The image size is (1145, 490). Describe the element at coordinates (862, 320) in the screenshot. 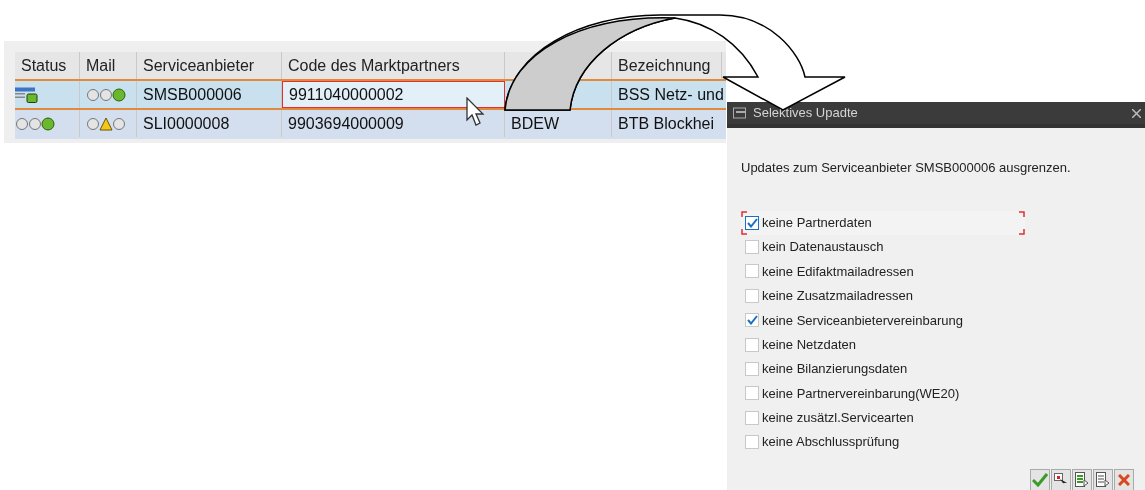

I see `option-label: keine Serviceanbietervereinbarung` at that location.